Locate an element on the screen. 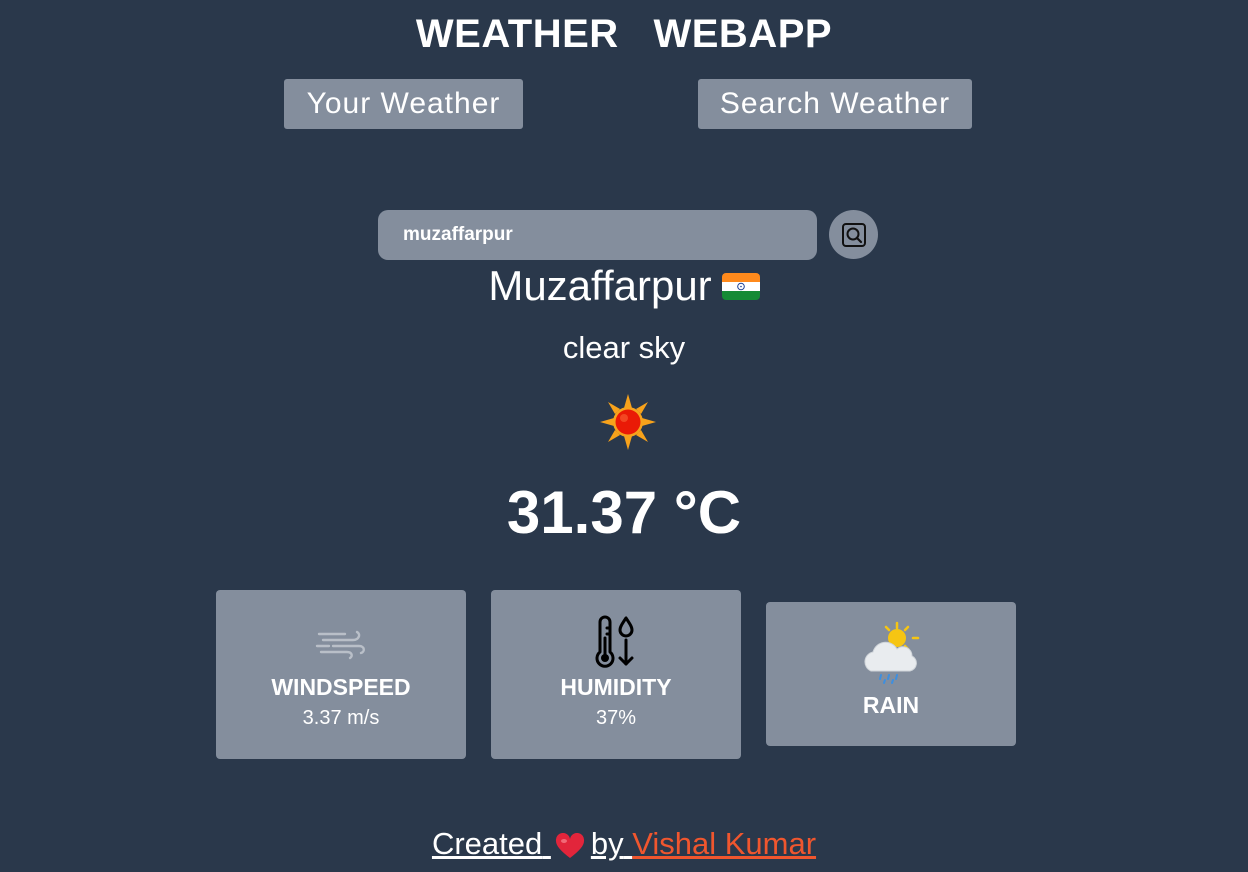  windspeed-label: WINDSPEED is located at coordinates (341, 687).